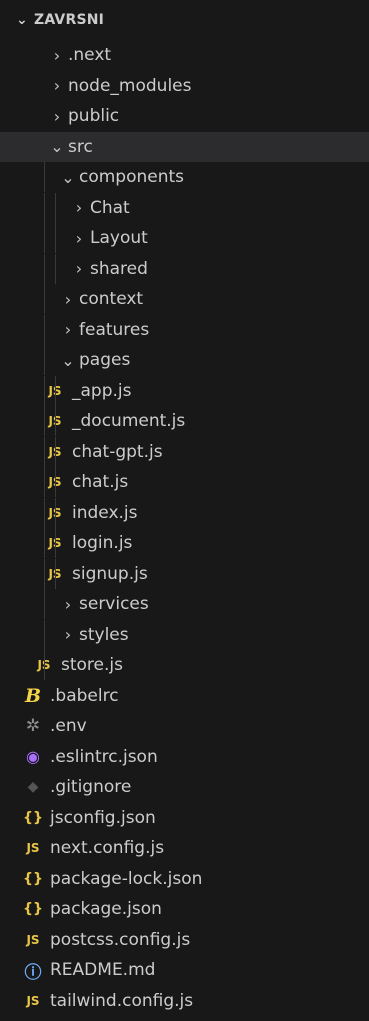 The height and width of the screenshot is (1021, 369). I want to click on tree-item-env: ✲ .env, so click(184, 726).